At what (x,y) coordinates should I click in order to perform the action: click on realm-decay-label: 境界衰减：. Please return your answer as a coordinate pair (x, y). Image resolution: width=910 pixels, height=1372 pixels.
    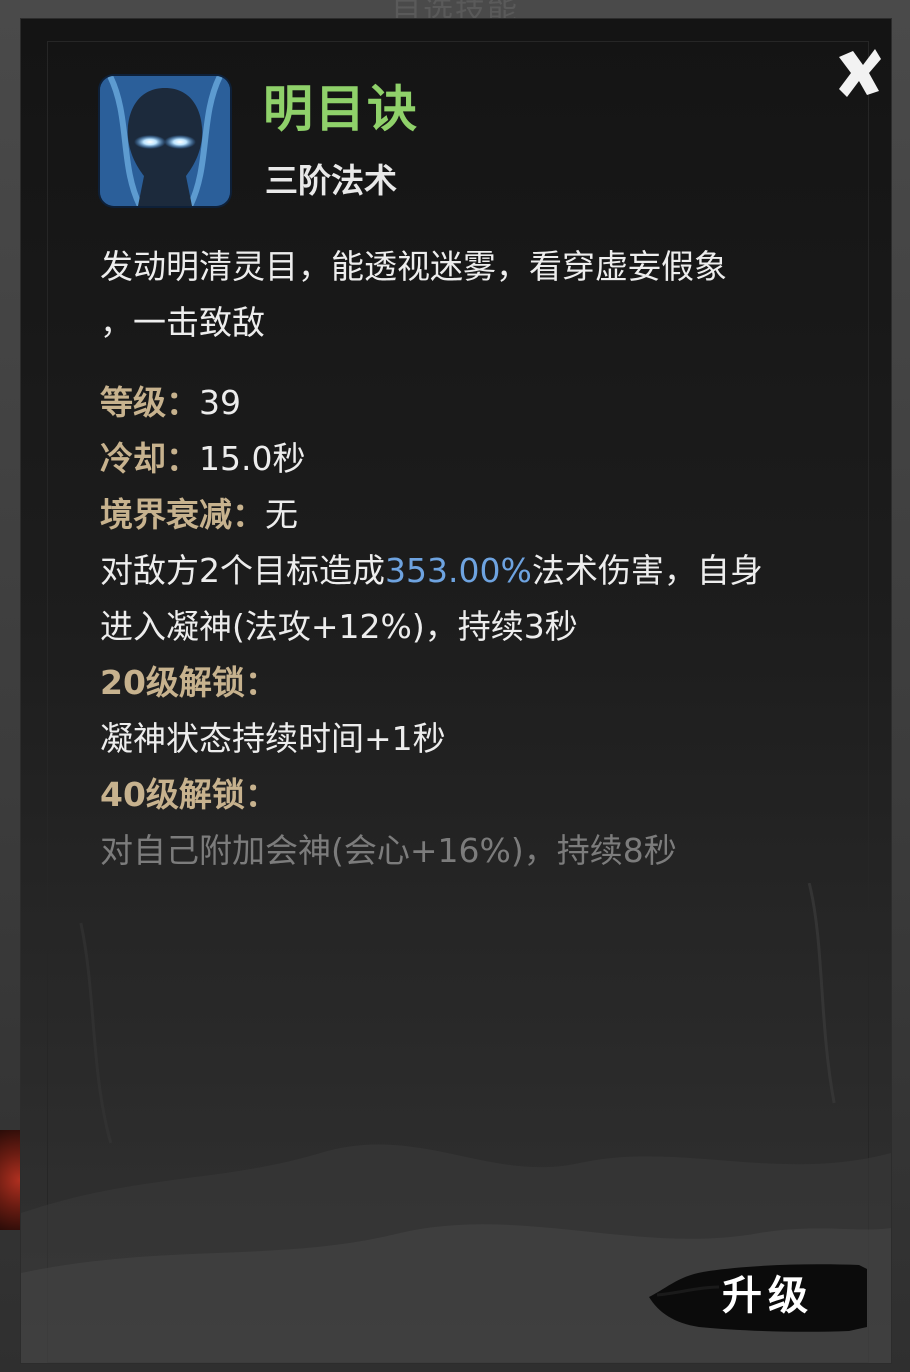
    Looking at the image, I should click on (182, 514).